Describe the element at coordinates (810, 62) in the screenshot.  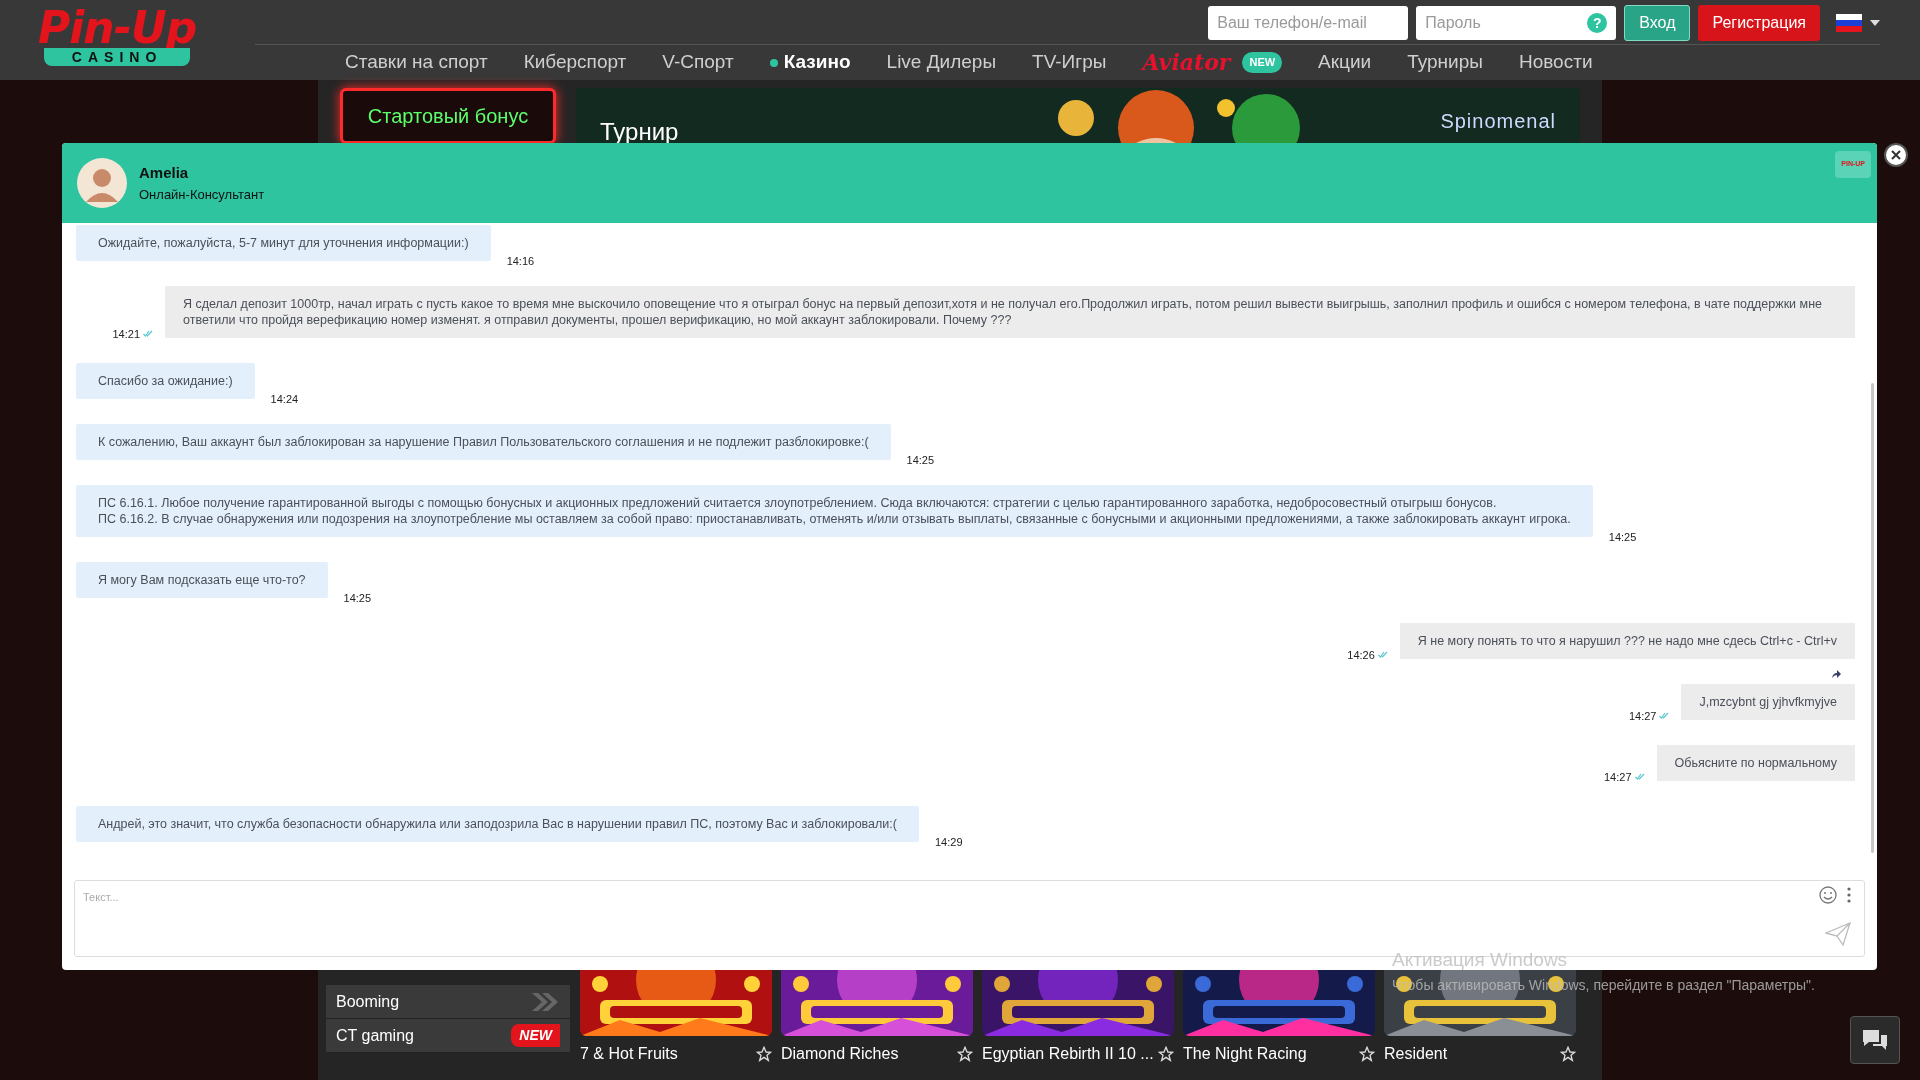
I see `nav-link: Казино` at that location.